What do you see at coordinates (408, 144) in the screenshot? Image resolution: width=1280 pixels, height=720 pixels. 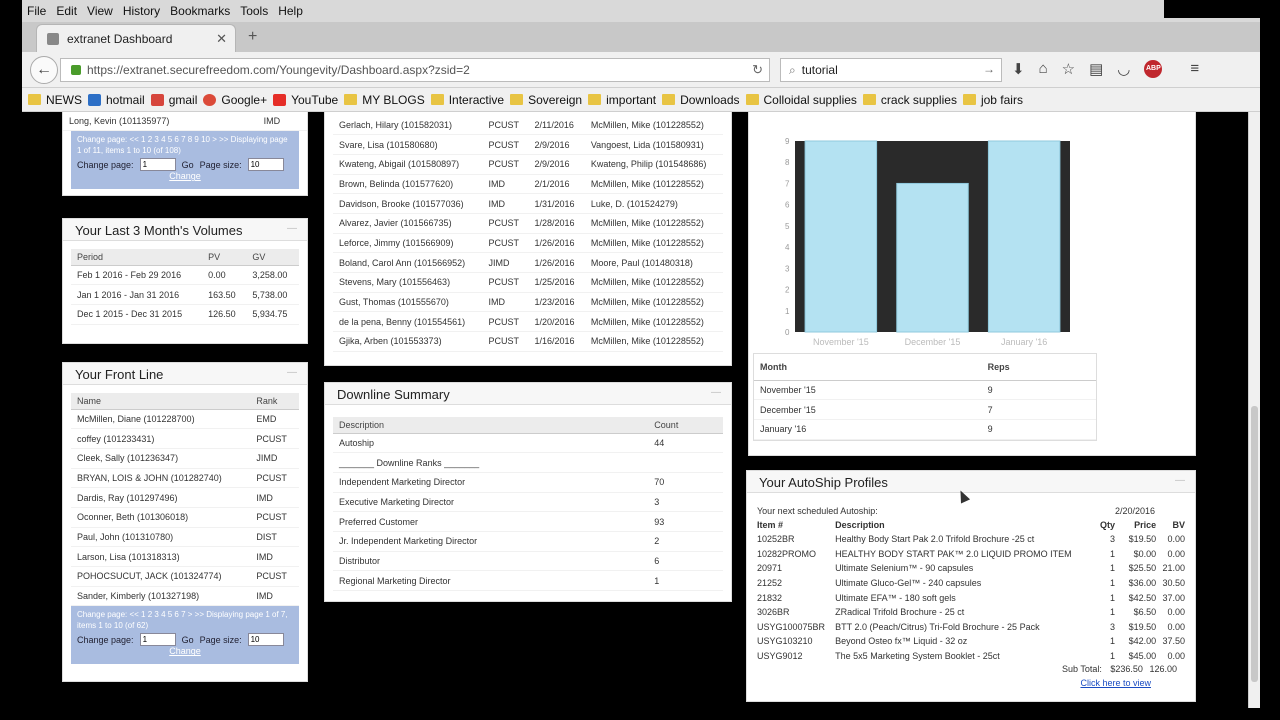 I see `member-name: Svare, Lisa (101580680)` at bounding box center [408, 144].